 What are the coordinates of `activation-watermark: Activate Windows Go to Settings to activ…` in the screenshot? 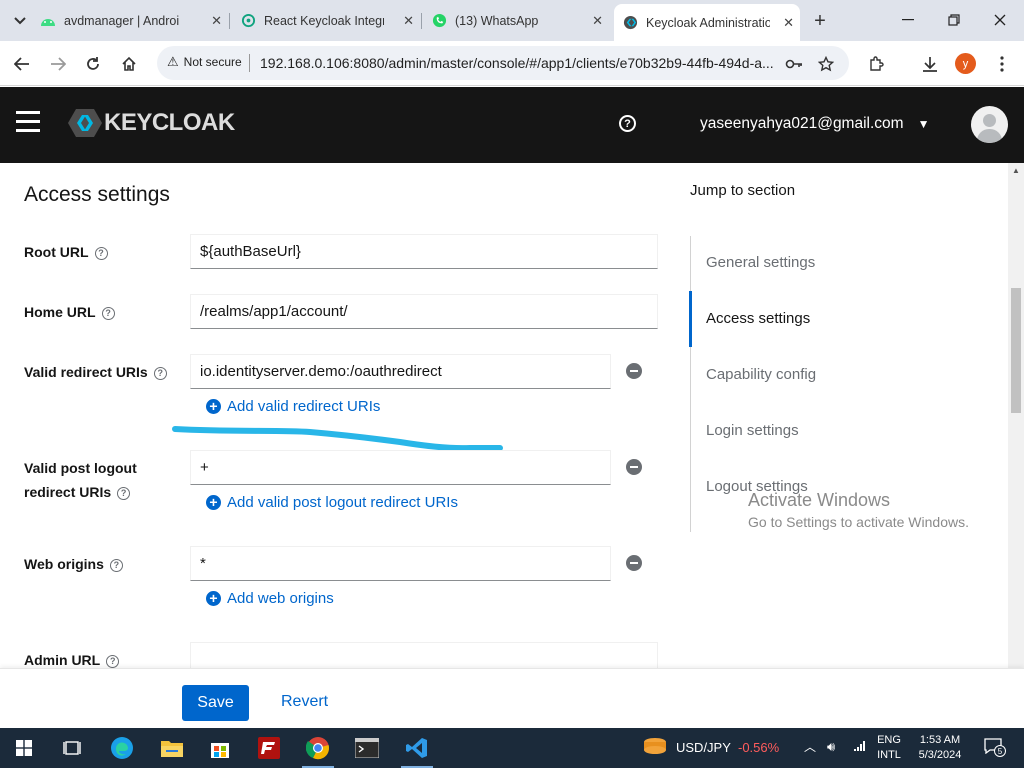 It's located at (858, 510).